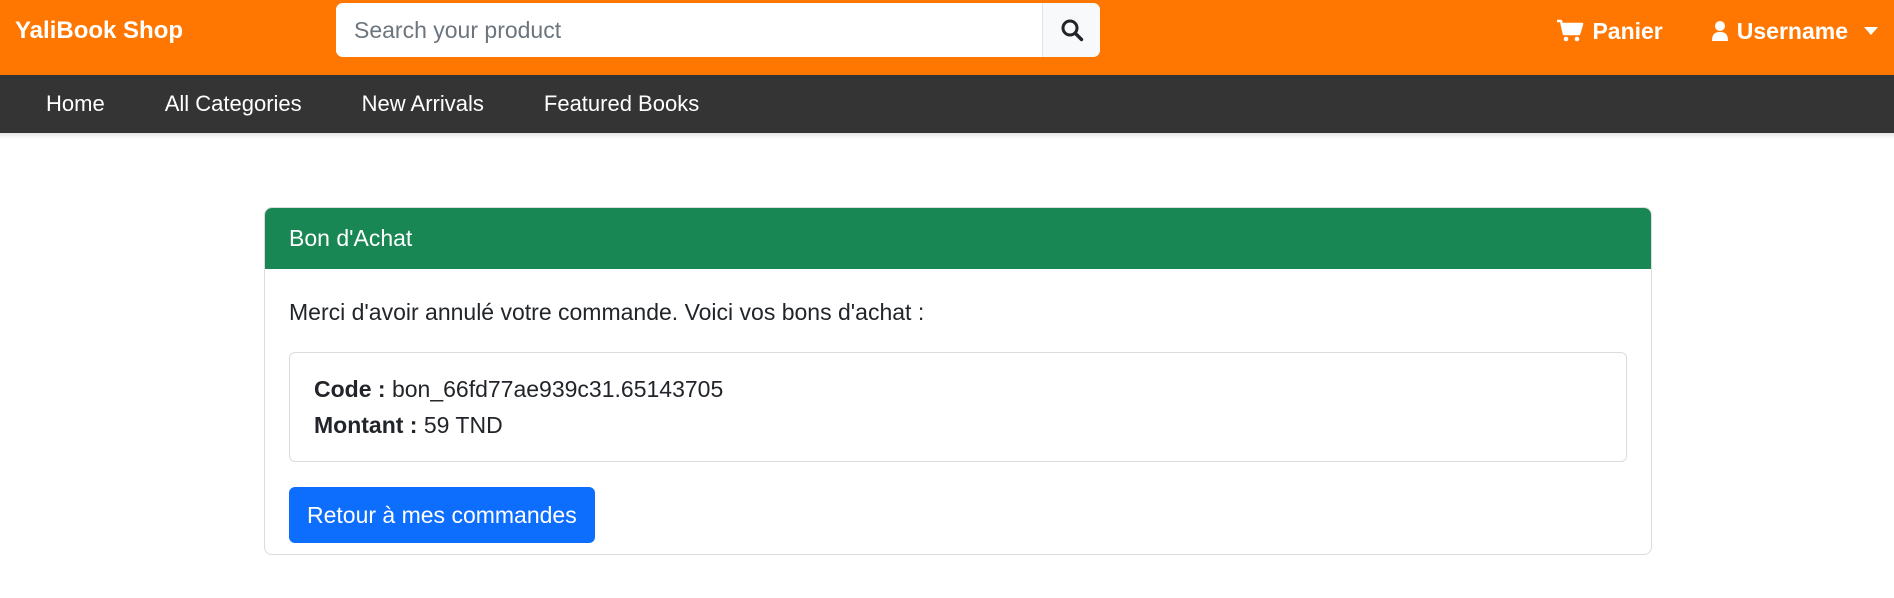  What do you see at coordinates (1627, 30) in the screenshot?
I see `cart-label: Panier` at bounding box center [1627, 30].